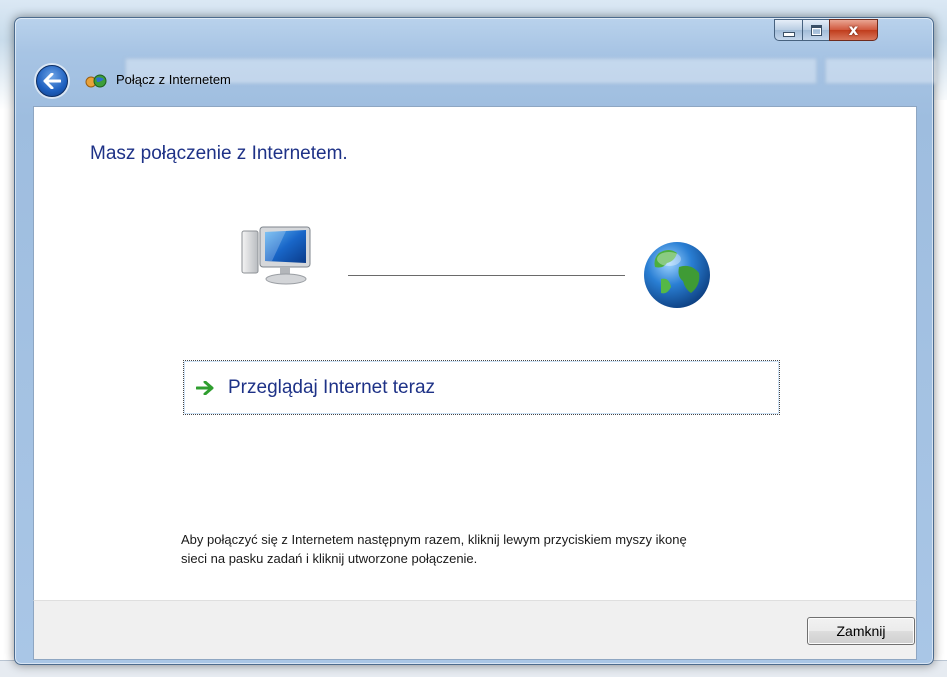 The image size is (947, 677). I want to click on dialog-title: Połącz z Internetem, so click(173, 79).